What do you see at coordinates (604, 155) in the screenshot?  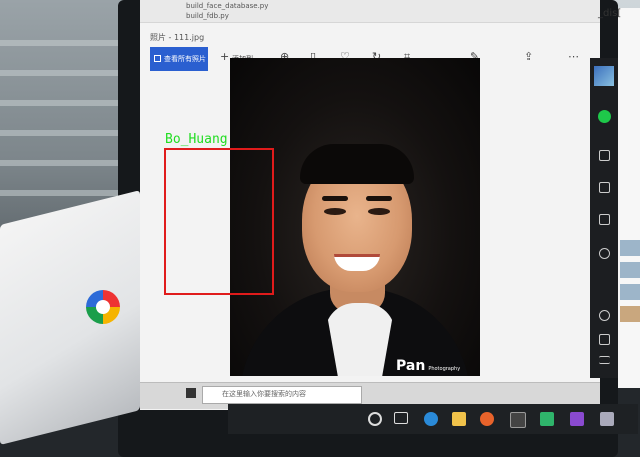 I see `contacts-icon` at bounding box center [604, 155].